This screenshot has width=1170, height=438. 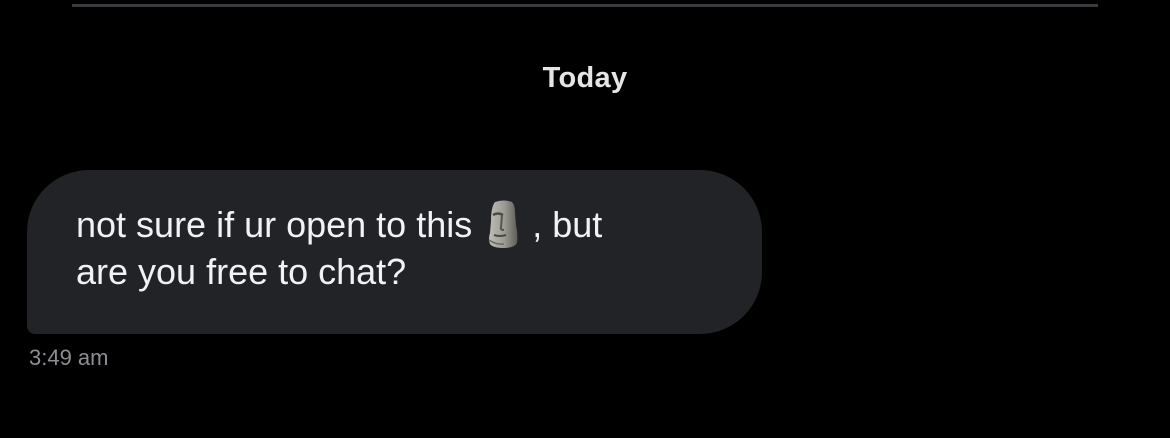 I want to click on moai-icon, so click(x=503, y=224).